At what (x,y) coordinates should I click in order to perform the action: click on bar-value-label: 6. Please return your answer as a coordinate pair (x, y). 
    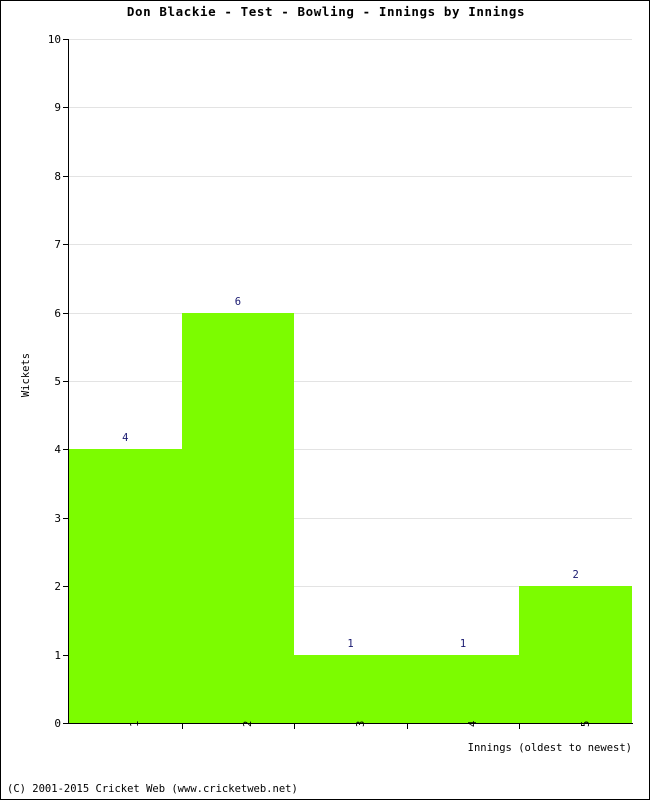
    Looking at the image, I should click on (238, 301).